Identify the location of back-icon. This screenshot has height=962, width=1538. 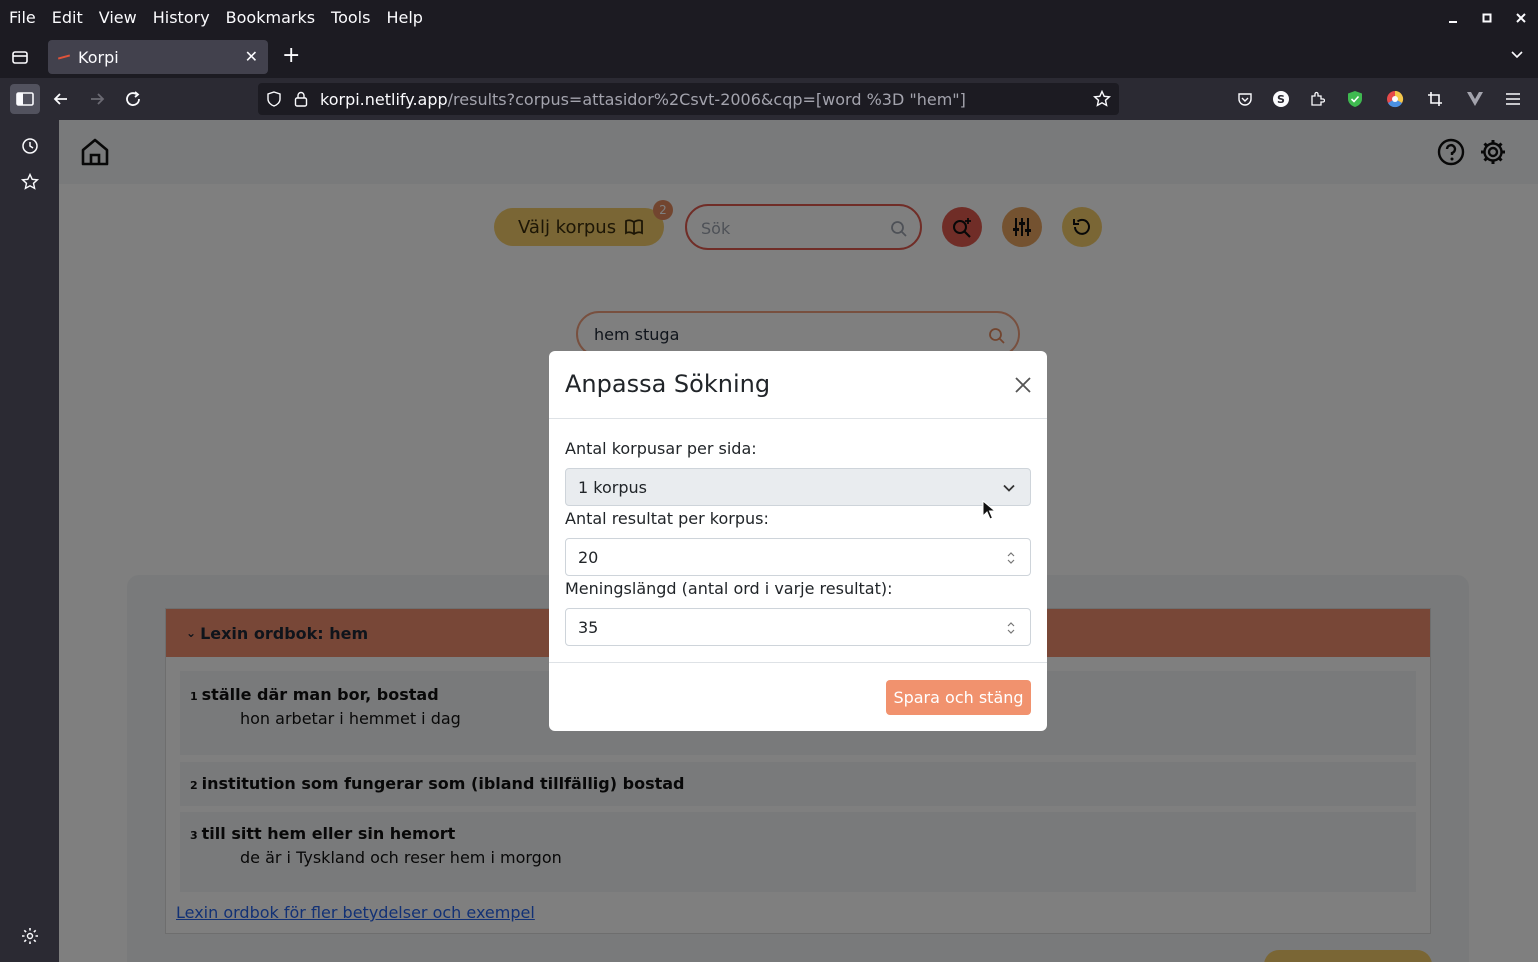
(61, 99).